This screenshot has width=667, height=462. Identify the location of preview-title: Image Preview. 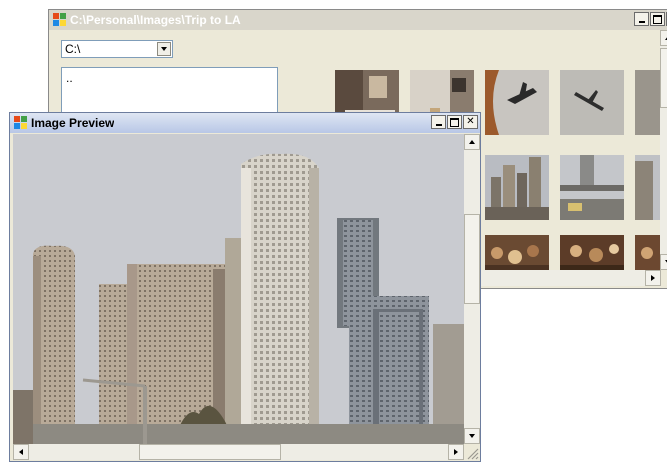
(73, 123).